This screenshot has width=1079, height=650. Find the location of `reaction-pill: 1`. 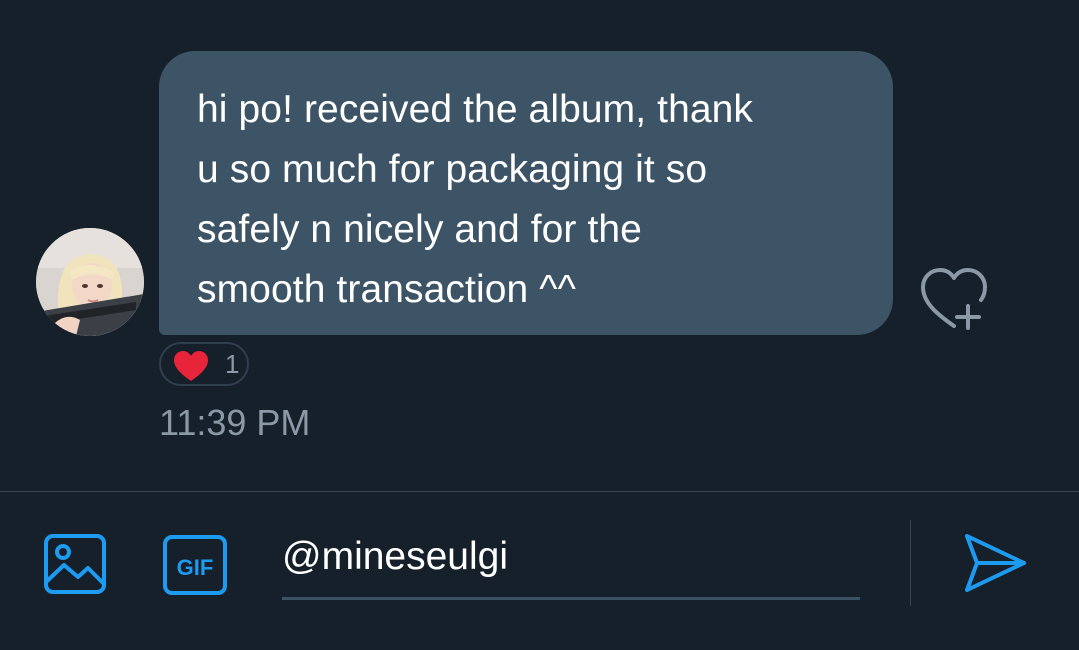

reaction-pill: 1 is located at coordinates (204, 364).